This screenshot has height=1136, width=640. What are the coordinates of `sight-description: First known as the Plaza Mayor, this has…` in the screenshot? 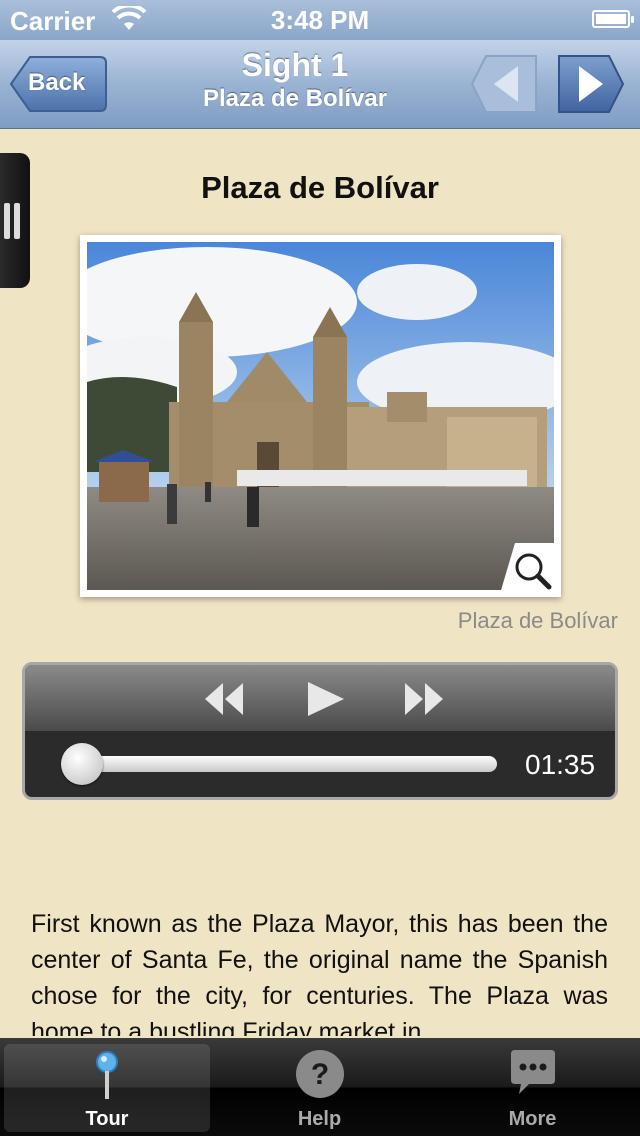 It's located at (319, 973).